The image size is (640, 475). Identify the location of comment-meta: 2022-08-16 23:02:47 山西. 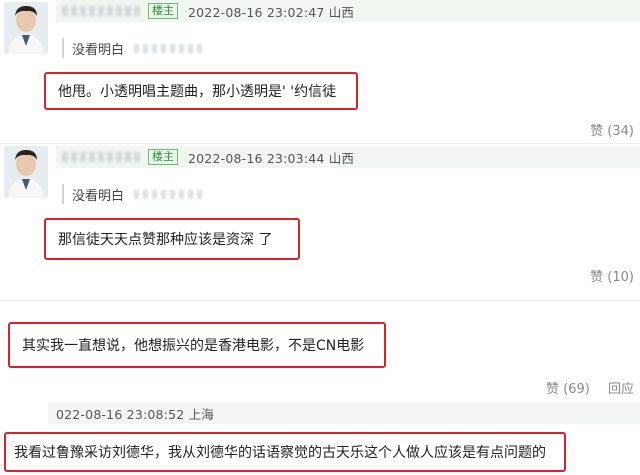
(271, 12).